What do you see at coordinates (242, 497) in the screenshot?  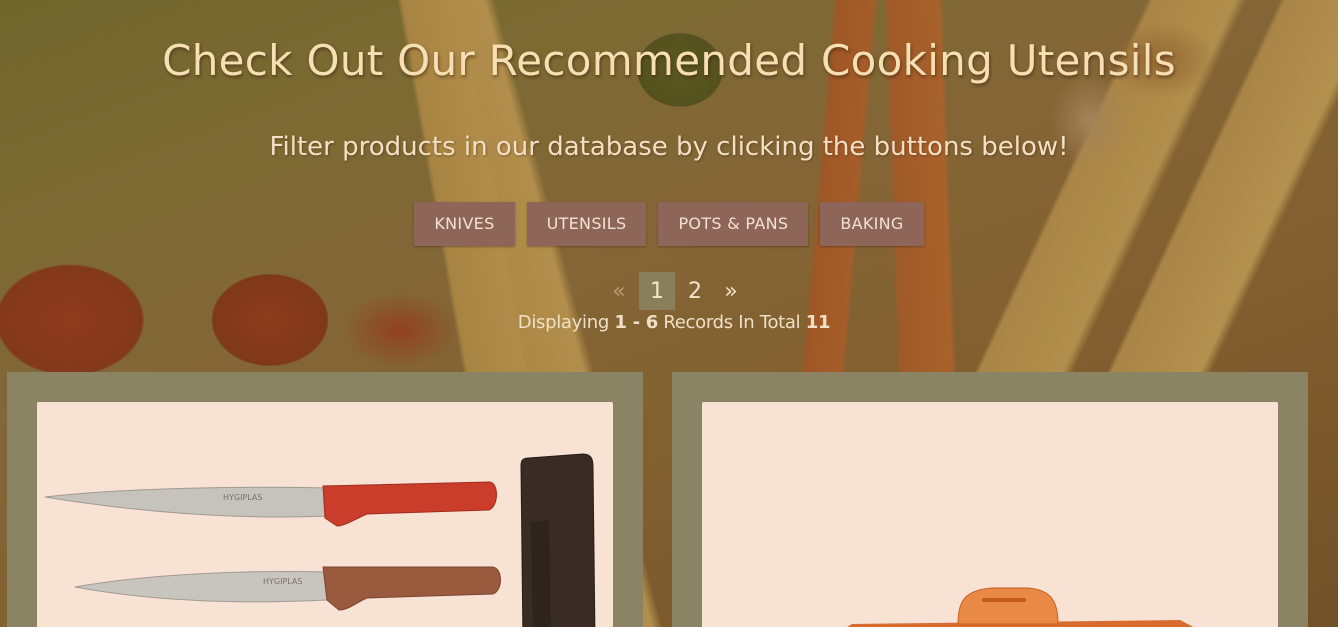 I see `brand-mark-upper: HYGIPLAS` at bounding box center [242, 497].